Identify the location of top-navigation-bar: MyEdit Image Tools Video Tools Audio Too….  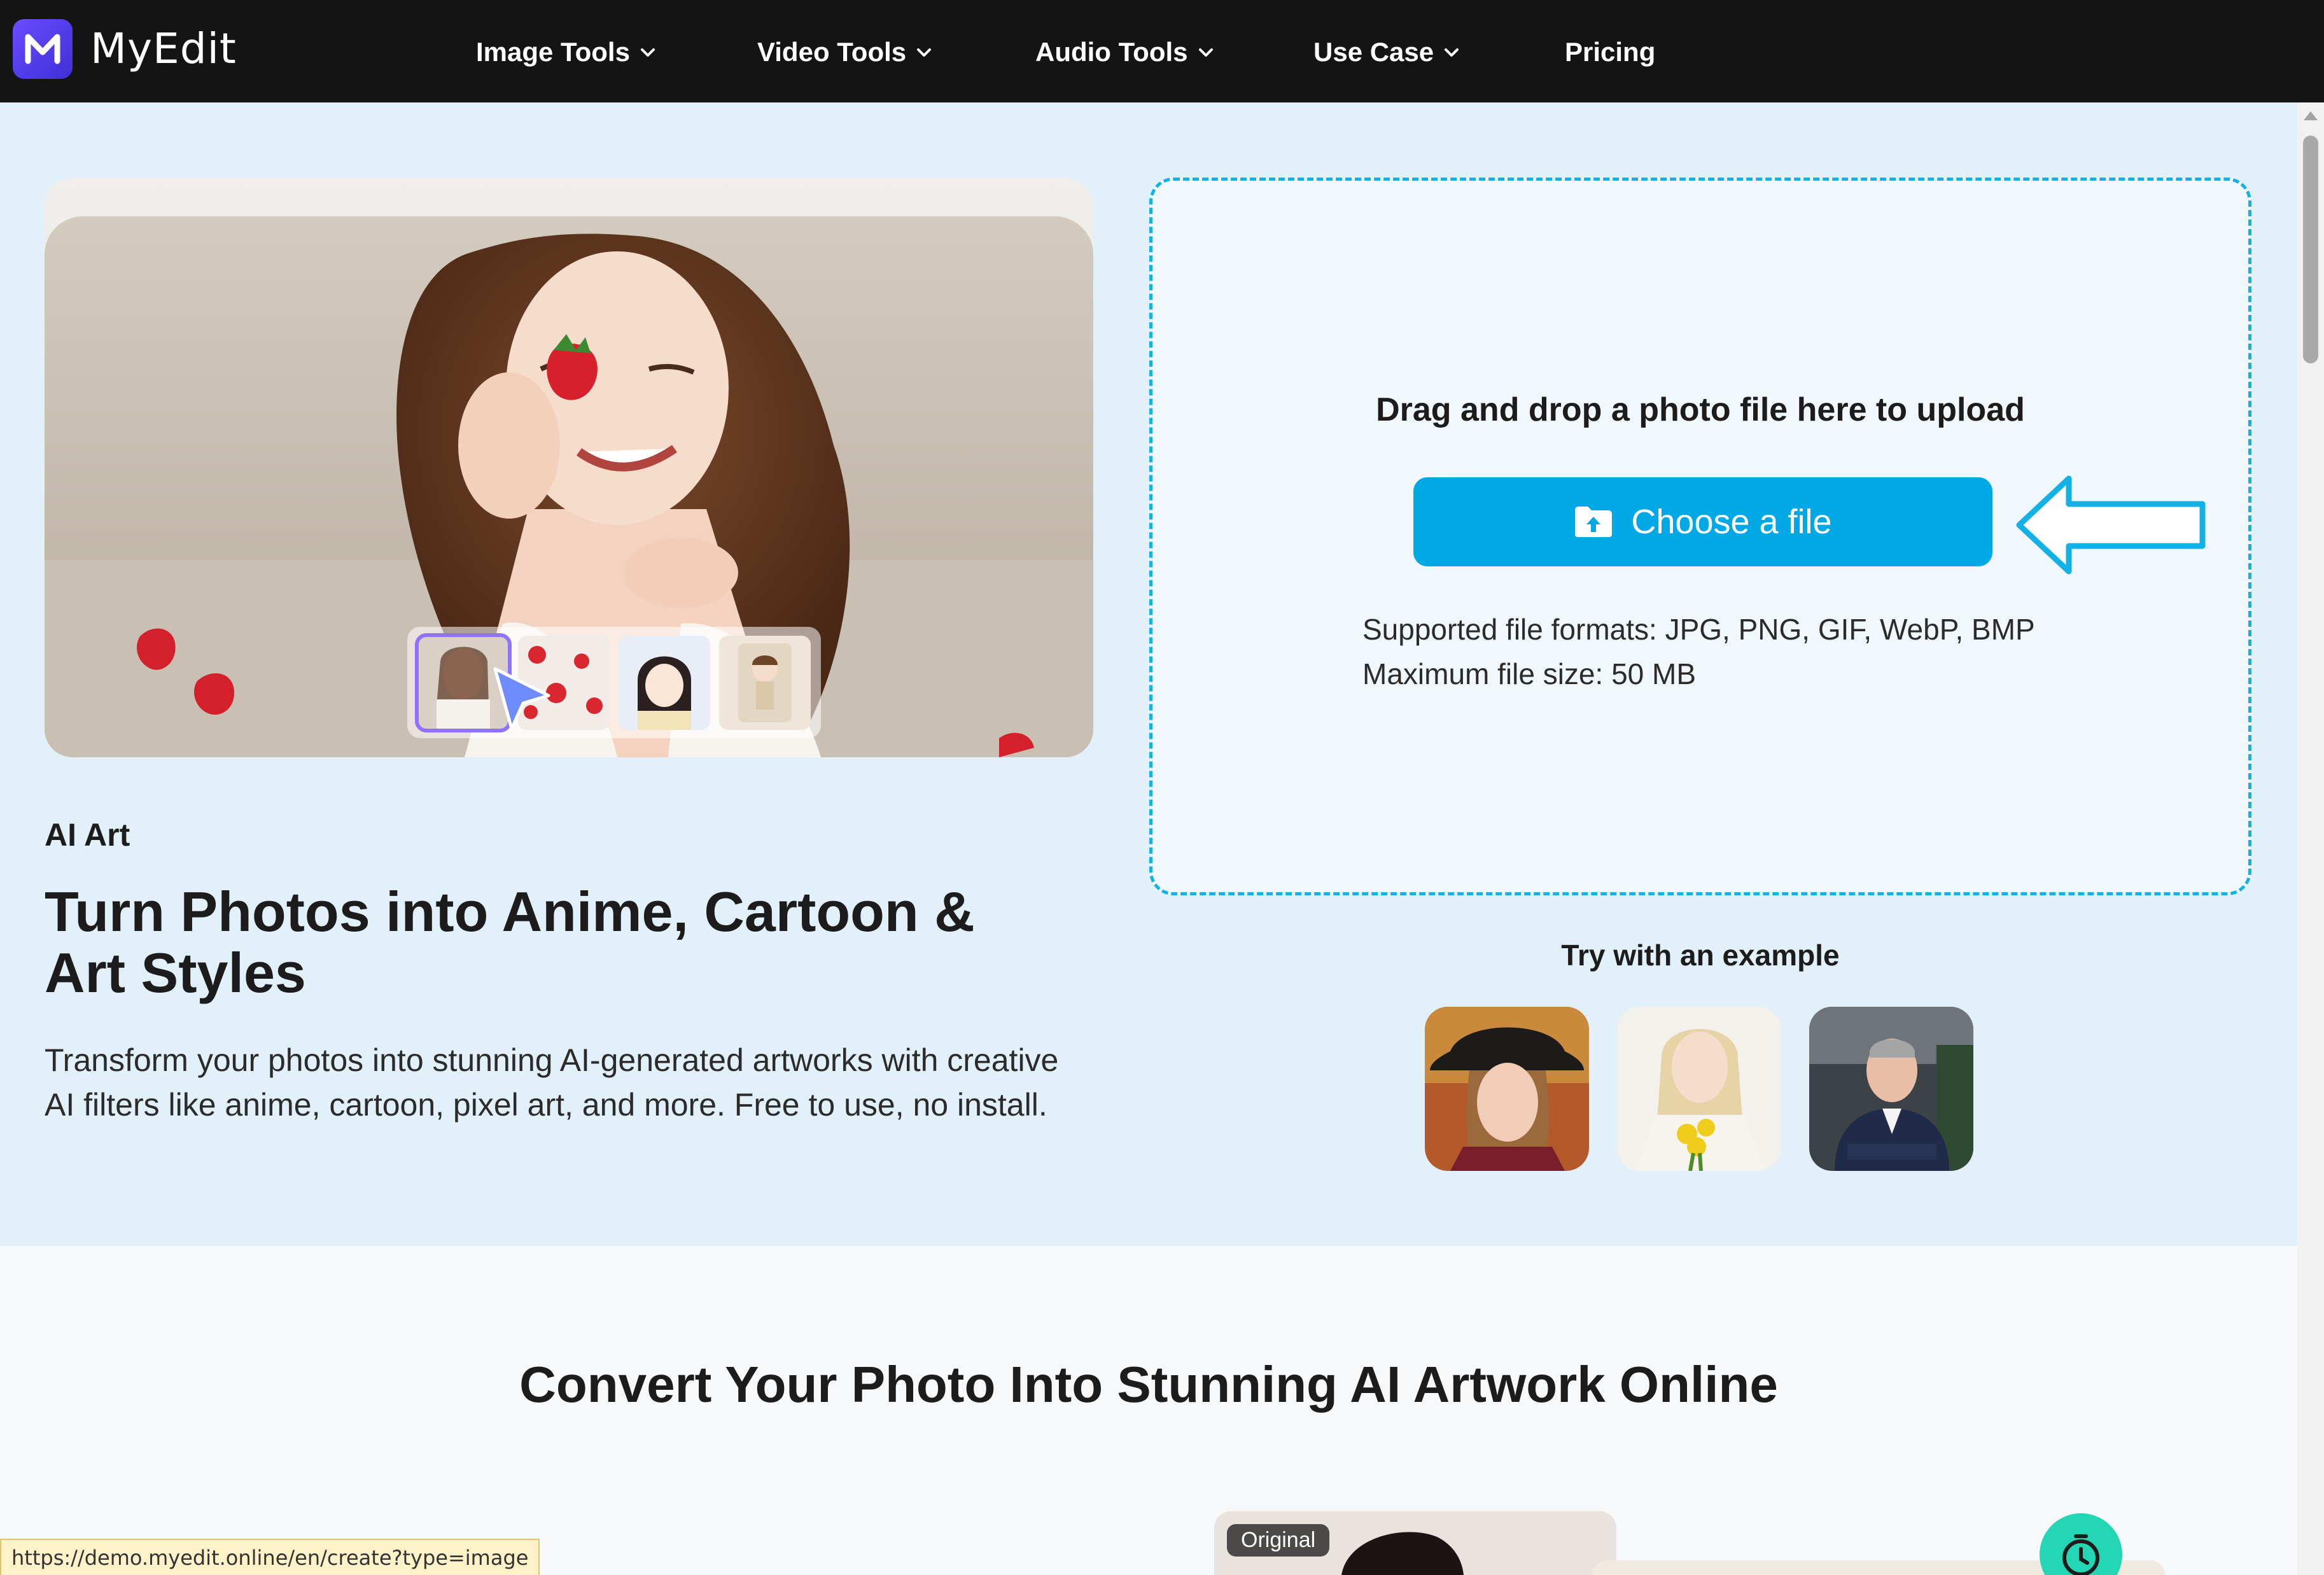
(1162, 51).